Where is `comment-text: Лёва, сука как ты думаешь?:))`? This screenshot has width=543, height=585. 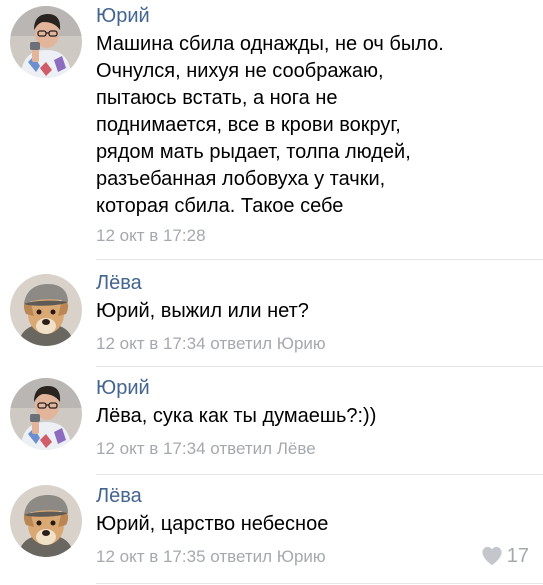
comment-text: Лёва, сука как ты думаешь?:)) is located at coordinates (316, 416).